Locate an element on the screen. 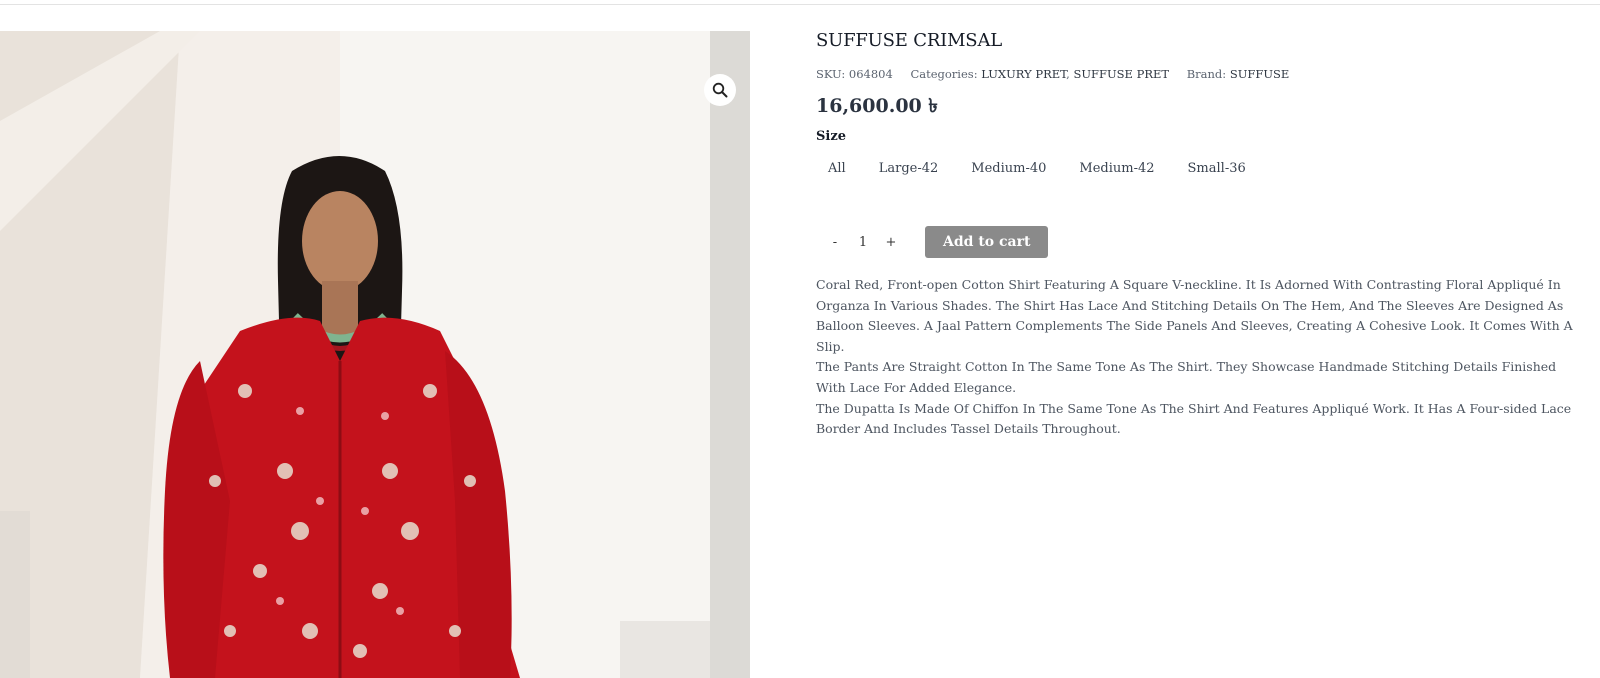 Image resolution: width=1600 pixels, height=678 pixels. brand-link: SUFFUSE is located at coordinates (1260, 74).